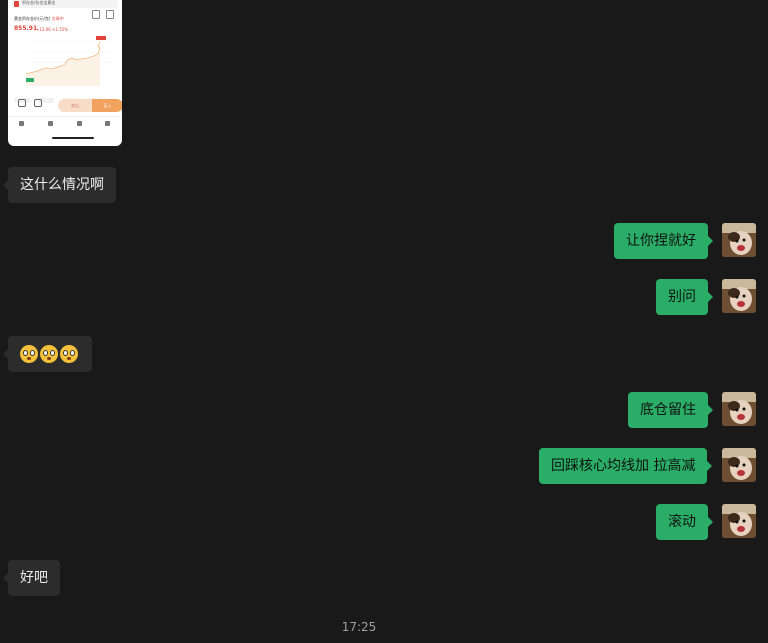 This screenshot has height=643, width=768. I want to click on message-text: 好吧, so click(34, 578).